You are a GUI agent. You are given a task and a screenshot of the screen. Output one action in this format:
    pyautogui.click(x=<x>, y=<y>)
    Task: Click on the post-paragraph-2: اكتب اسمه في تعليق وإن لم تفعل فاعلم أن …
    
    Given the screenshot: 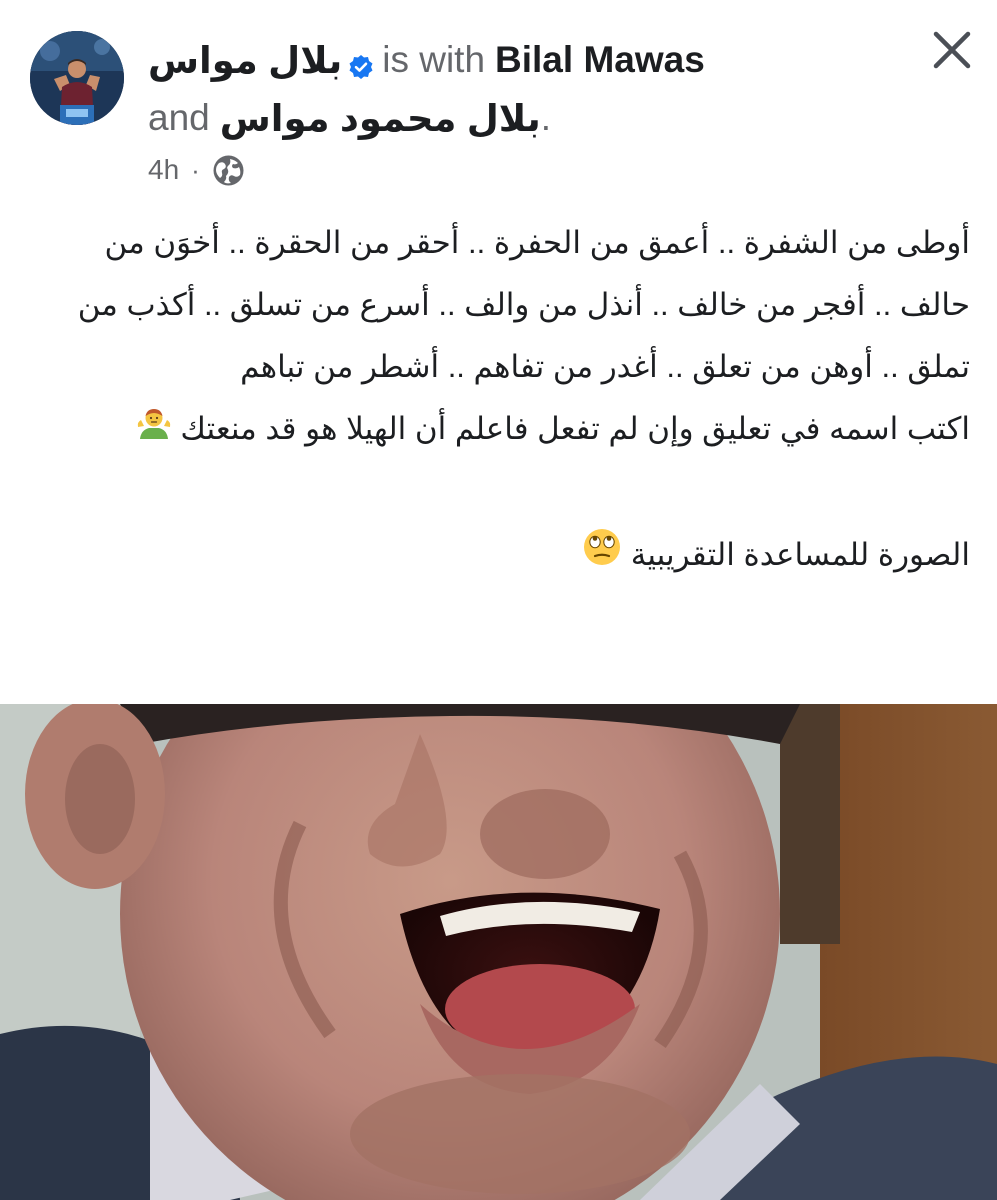 What is the action you would take?
    pyautogui.click(x=498, y=430)
    